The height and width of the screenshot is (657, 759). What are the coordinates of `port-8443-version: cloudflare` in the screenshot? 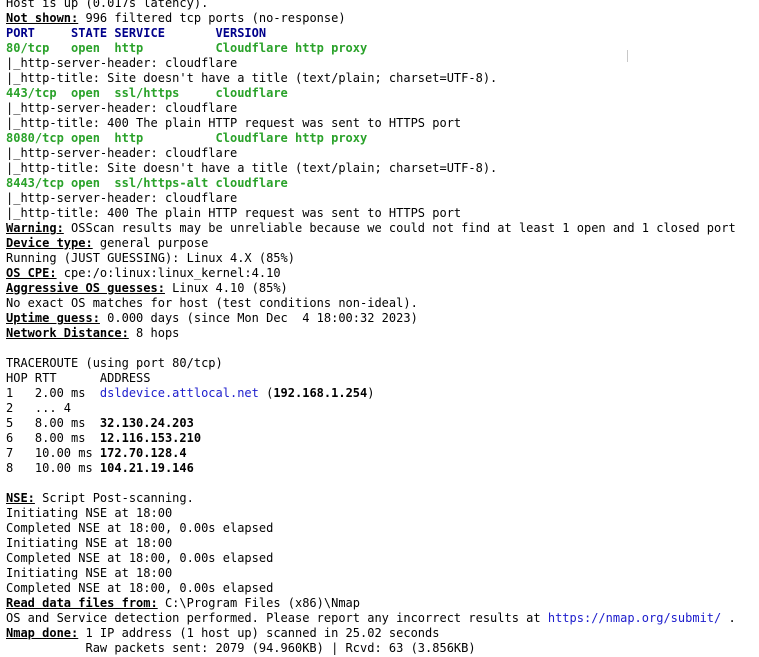 It's located at (251, 183).